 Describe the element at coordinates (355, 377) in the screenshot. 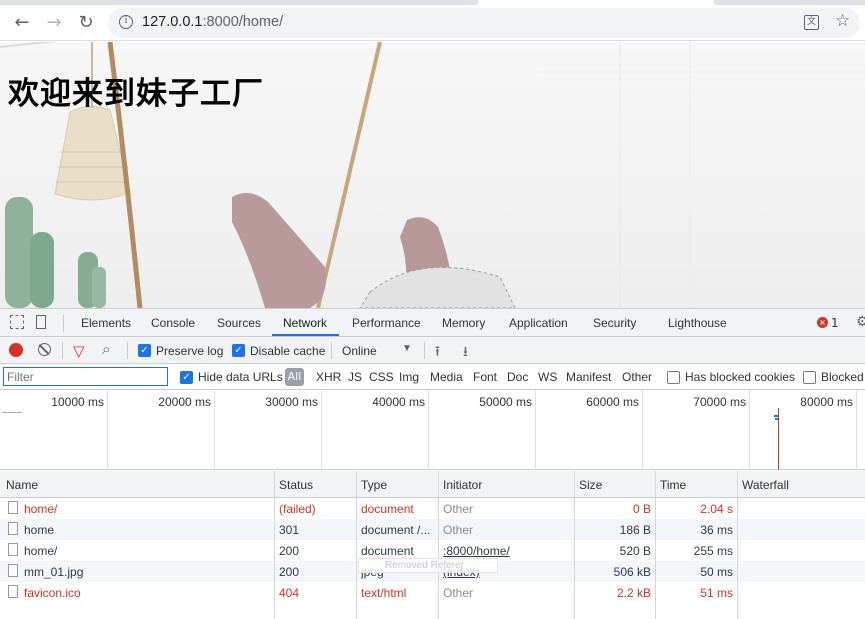

I see `filter-type-js: JS` at that location.